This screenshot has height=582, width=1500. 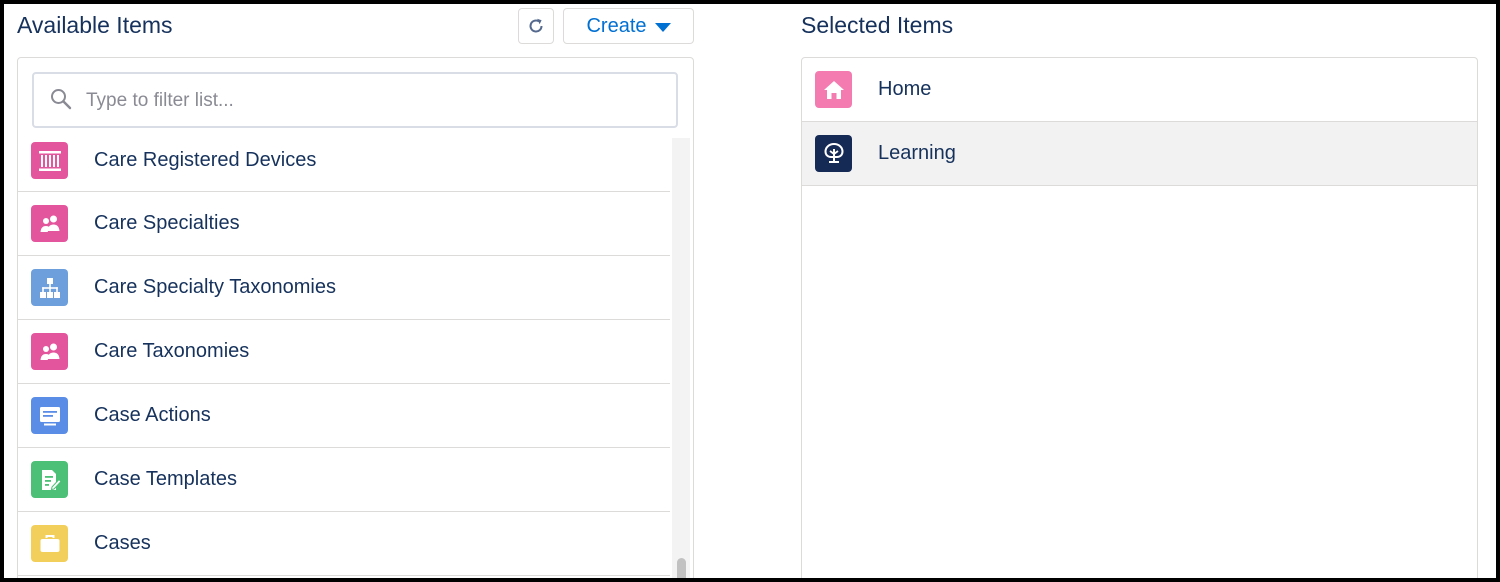 I want to click on list-item-label: Care Specialties, so click(x=167, y=223).